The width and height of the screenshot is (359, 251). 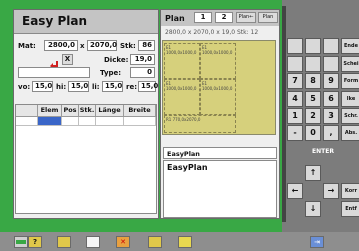 I want to click on plan-summary: 2800,0 x 2070,0 x 19,0 Stk: 12, so click(x=212, y=32).